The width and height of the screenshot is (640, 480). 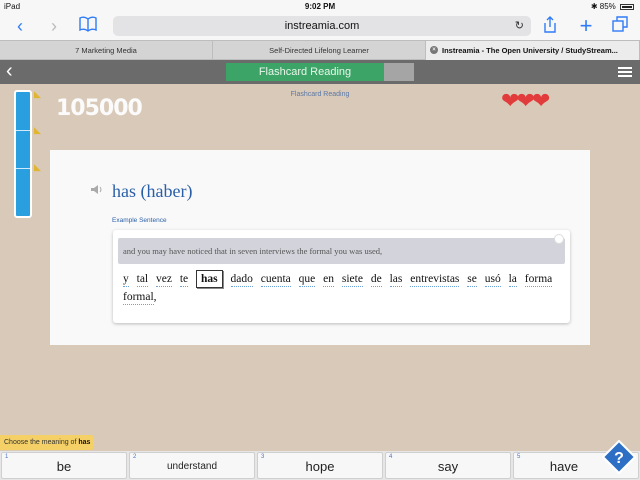 I want to click on answer-button: 2 understand, so click(x=192, y=465).